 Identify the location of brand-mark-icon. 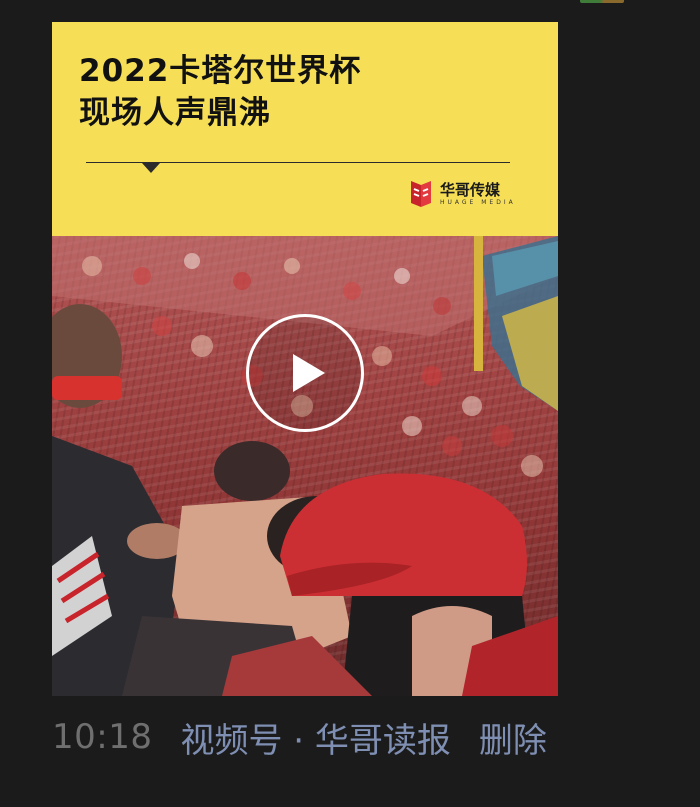
(421, 194).